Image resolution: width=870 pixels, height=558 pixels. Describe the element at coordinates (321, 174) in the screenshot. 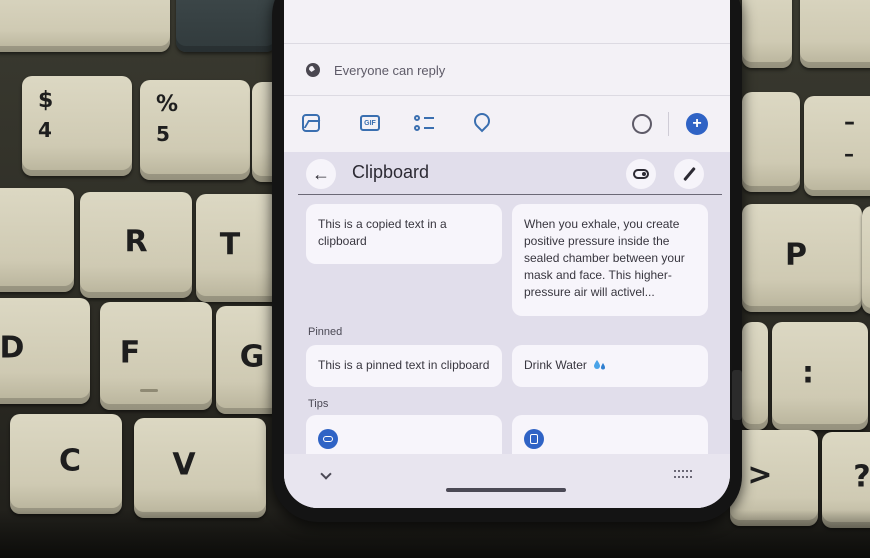

I see `back-button: ←` at that location.